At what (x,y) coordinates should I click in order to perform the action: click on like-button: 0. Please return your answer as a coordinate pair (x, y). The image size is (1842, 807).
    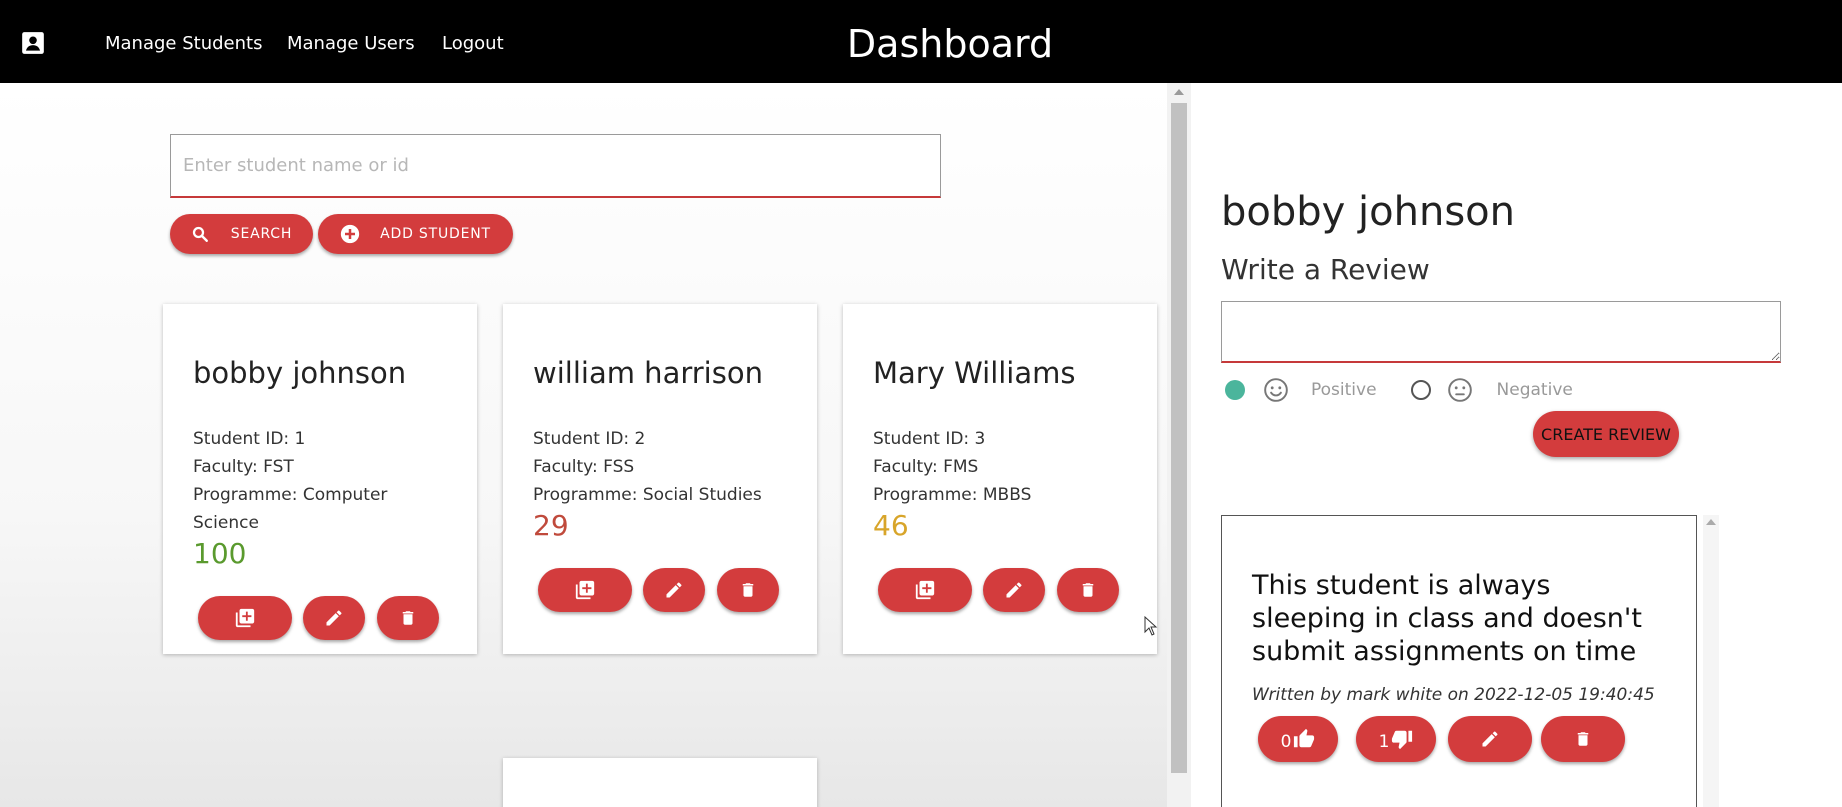
    Looking at the image, I should click on (1298, 739).